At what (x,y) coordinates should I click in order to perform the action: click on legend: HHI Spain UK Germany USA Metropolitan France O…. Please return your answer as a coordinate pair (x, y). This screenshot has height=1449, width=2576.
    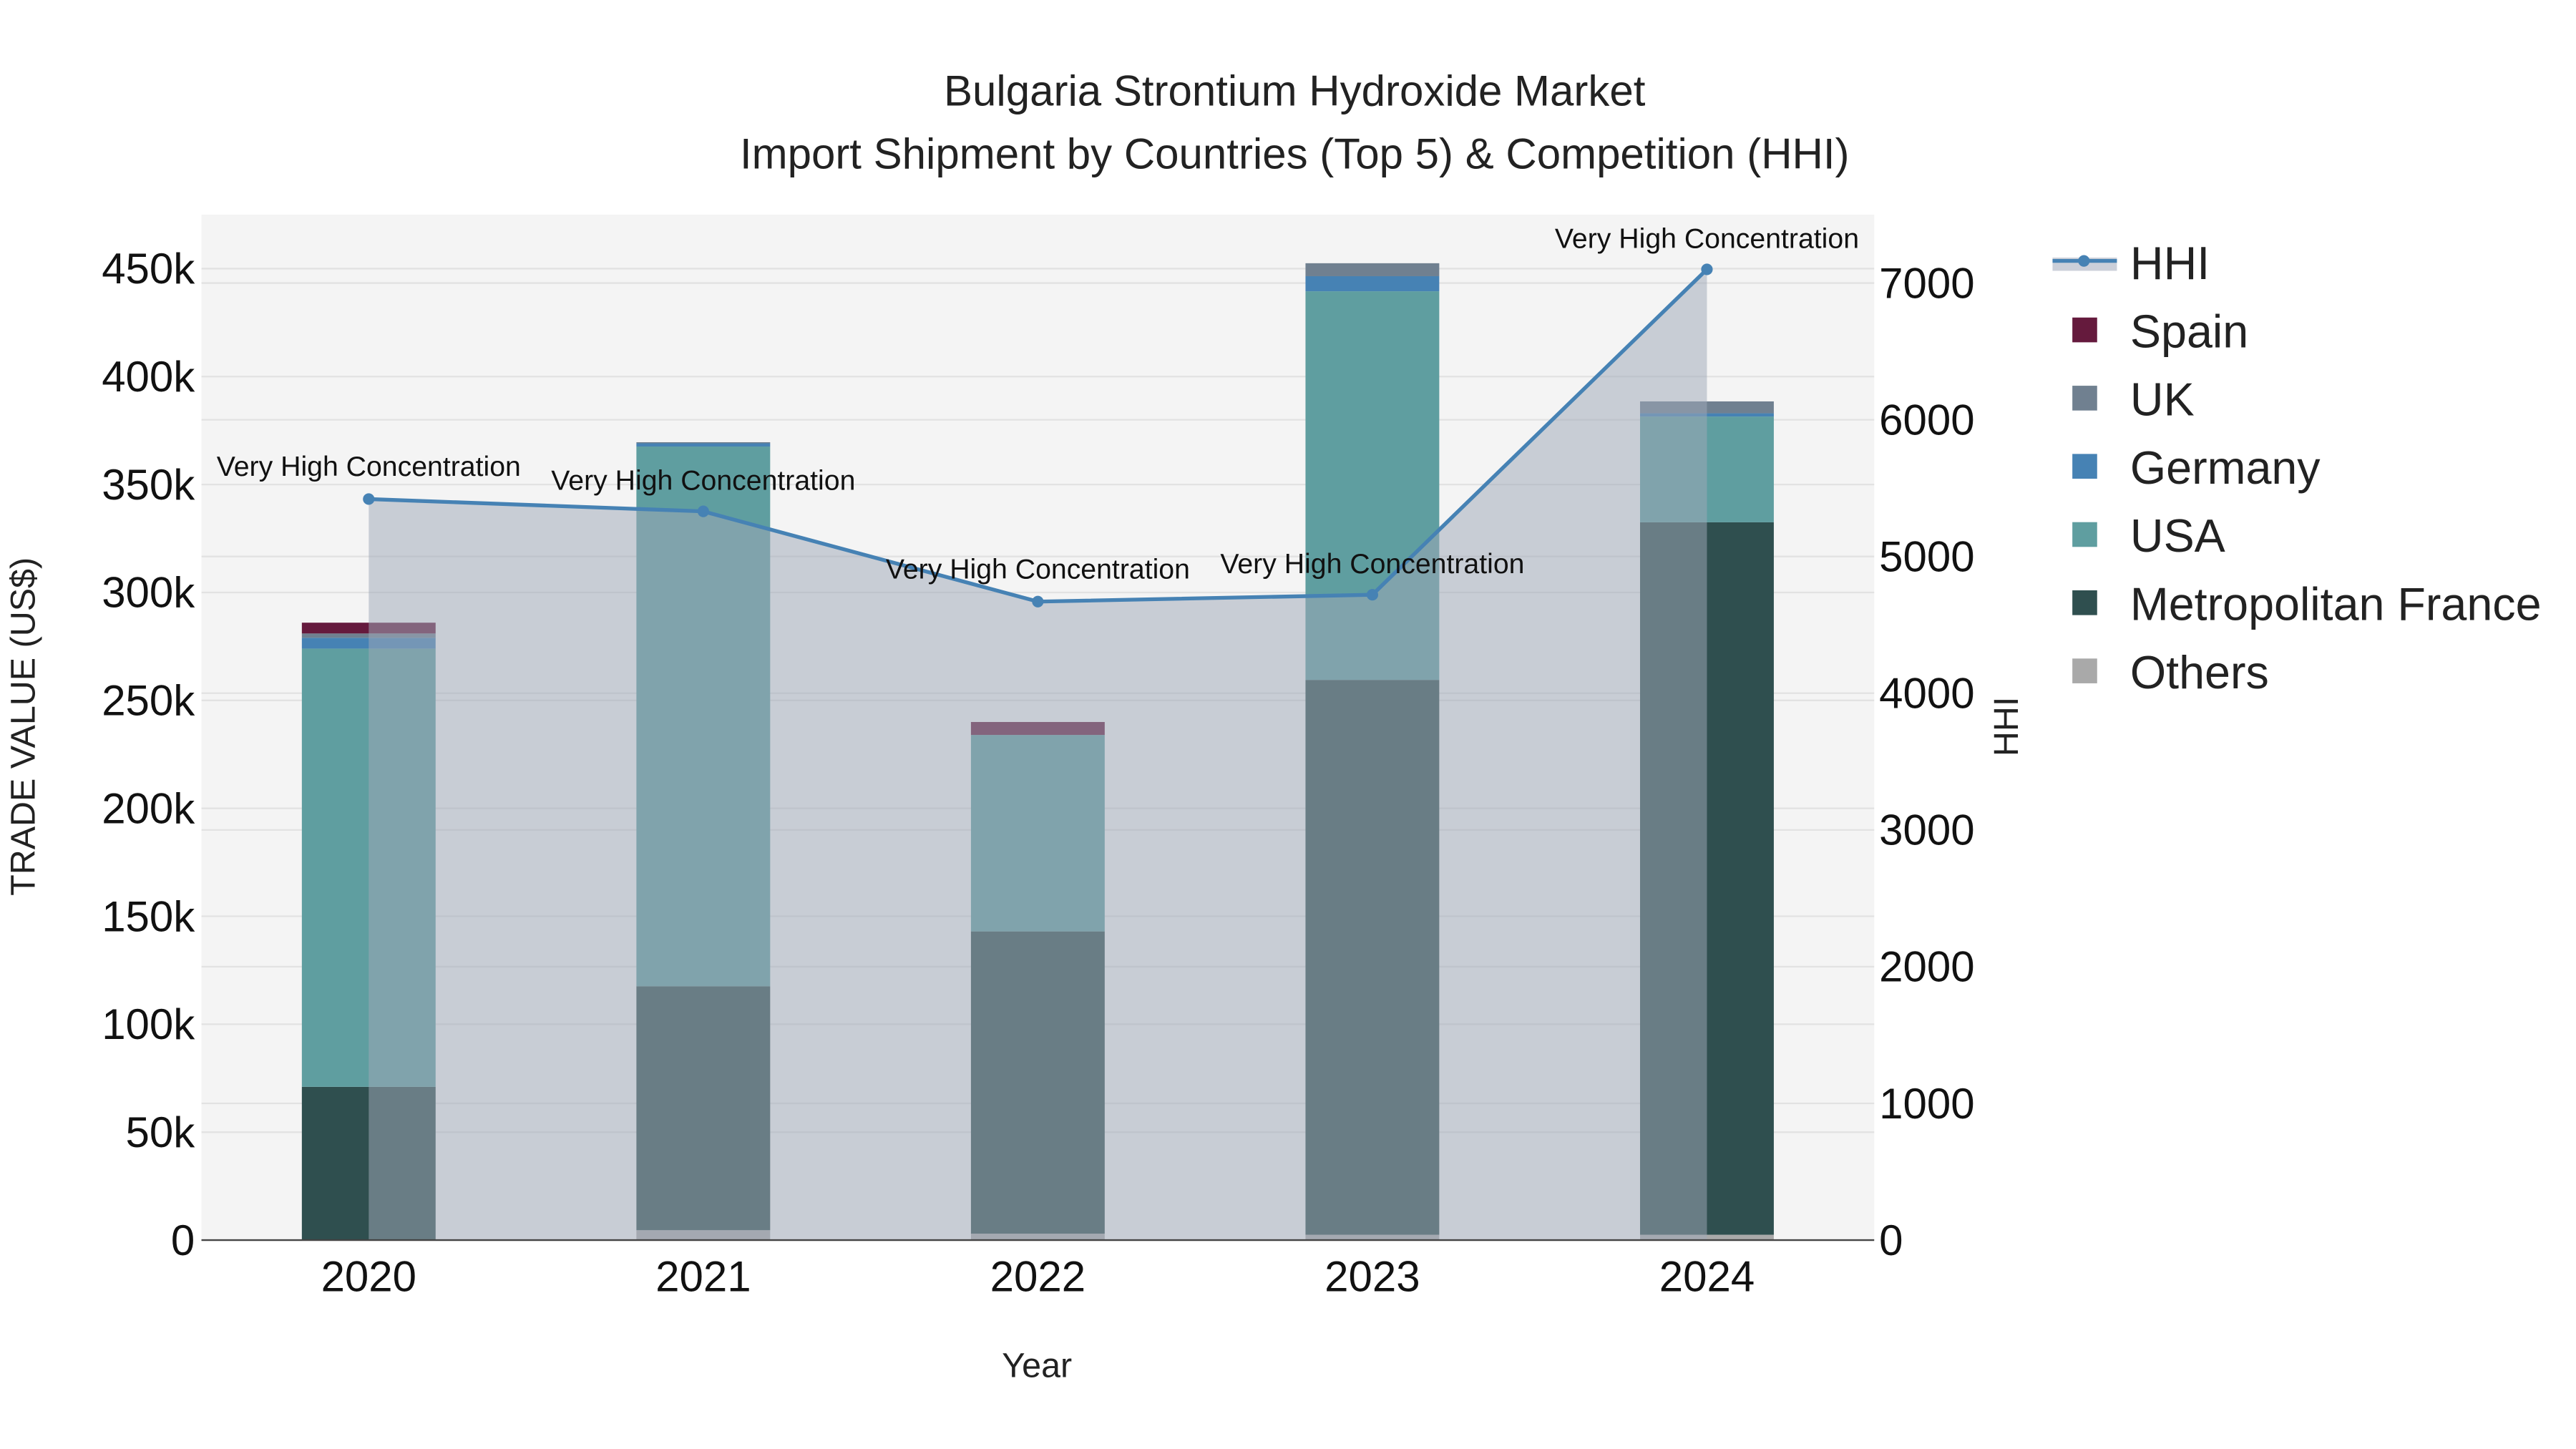
    Looking at the image, I should click on (2297, 468).